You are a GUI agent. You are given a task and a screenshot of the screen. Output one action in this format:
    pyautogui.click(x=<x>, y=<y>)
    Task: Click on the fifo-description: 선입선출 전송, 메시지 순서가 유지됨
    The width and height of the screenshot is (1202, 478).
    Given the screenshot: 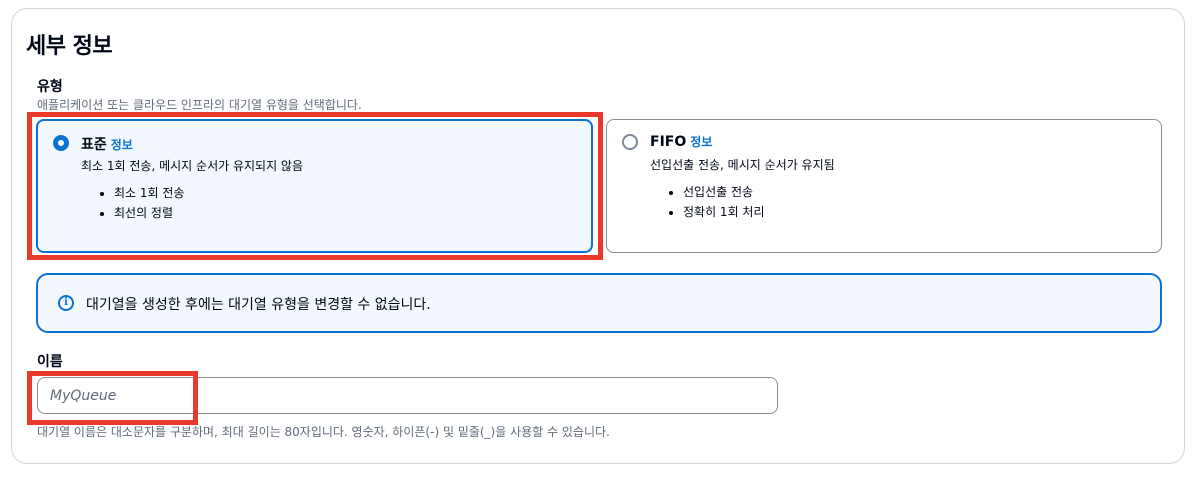 What is the action you would take?
    pyautogui.click(x=742, y=165)
    